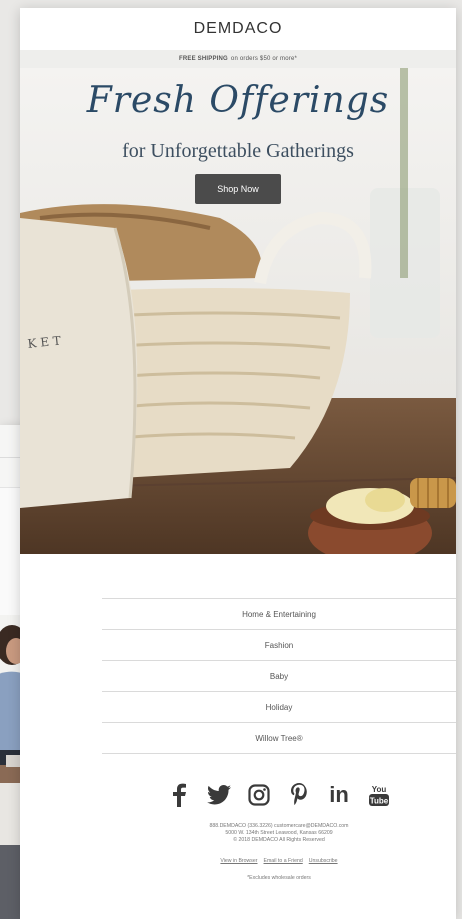  What do you see at coordinates (179, 795) in the screenshot?
I see `facebook-icon` at bounding box center [179, 795].